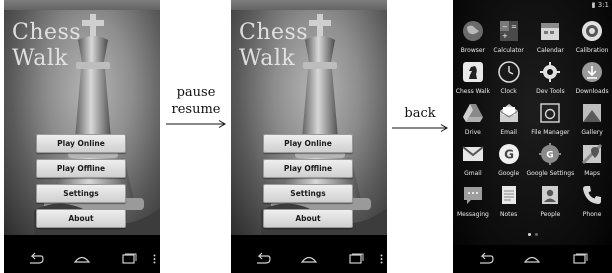 This screenshot has height=273, width=612. I want to click on app-label: Gallery, so click(592, 132).